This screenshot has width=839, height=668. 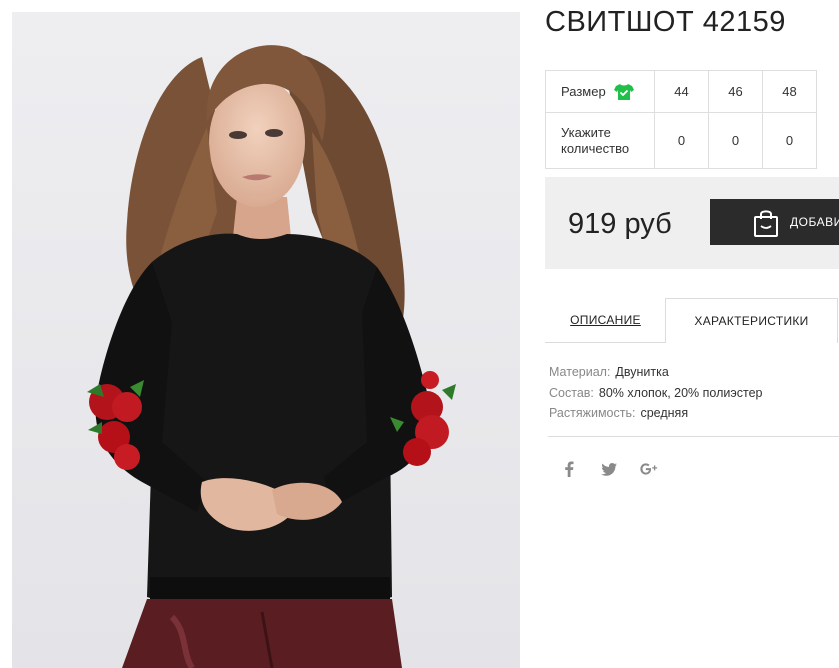 I want to click on add-to-cart-label: ДОБАВИТЬ В КОРЗИНУ, so click(x=814, y=222).